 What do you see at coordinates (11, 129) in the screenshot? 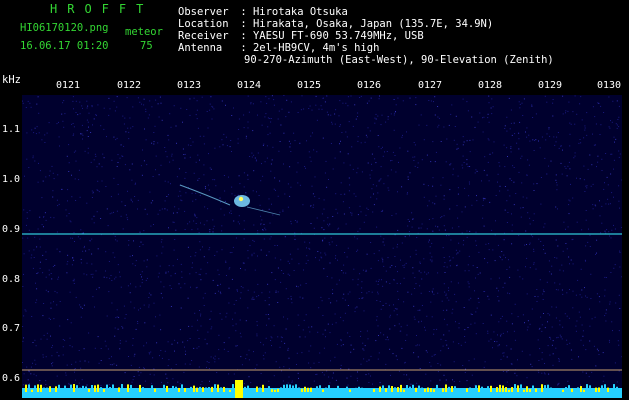
I see `y-tick-label: 1.1` at bounding box center [11, 129].